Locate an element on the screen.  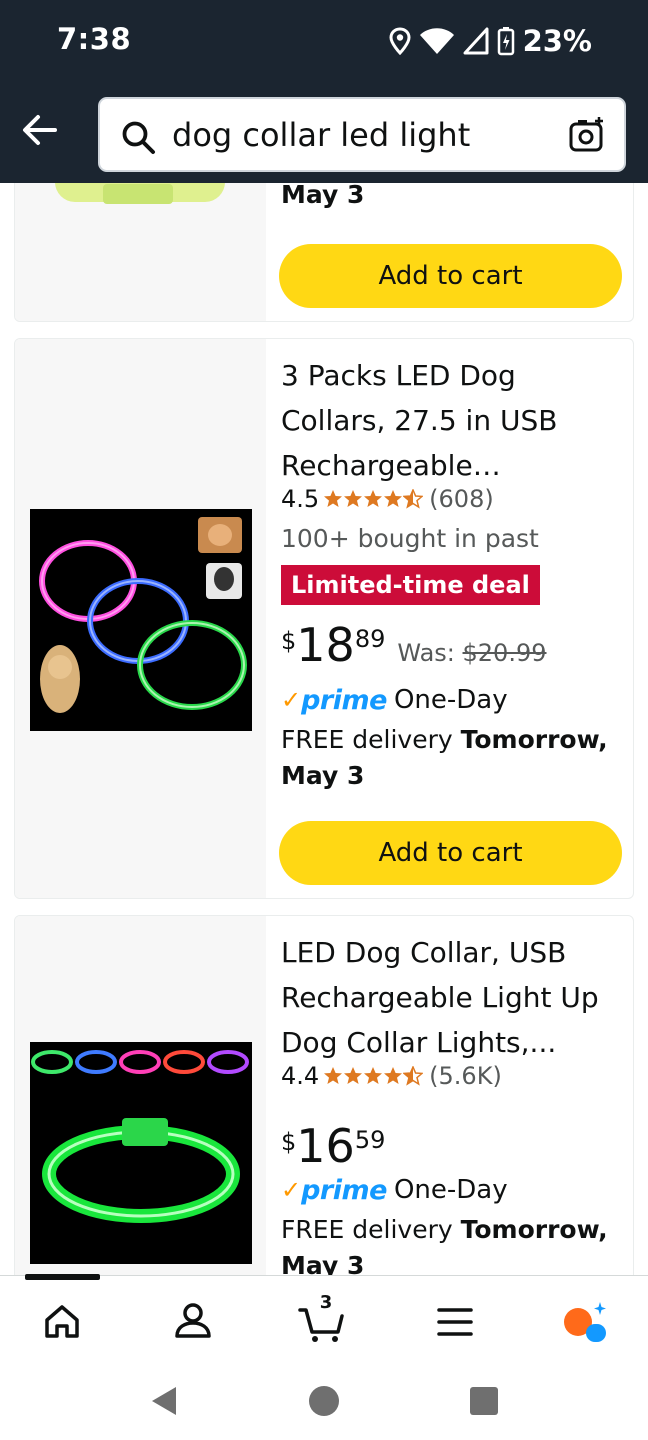
home-icon is located at coordinates (62, 1321).